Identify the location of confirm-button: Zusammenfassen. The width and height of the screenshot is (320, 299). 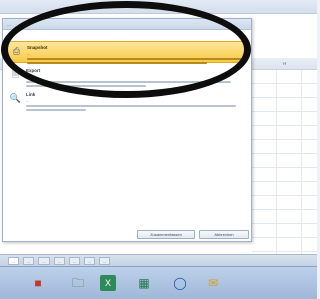
(166, 234).